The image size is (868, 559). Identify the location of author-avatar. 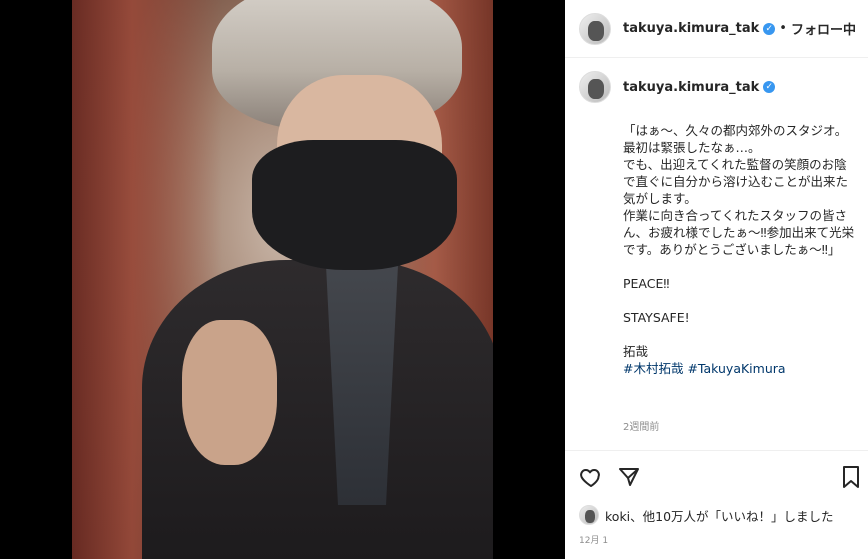
(595, 28).